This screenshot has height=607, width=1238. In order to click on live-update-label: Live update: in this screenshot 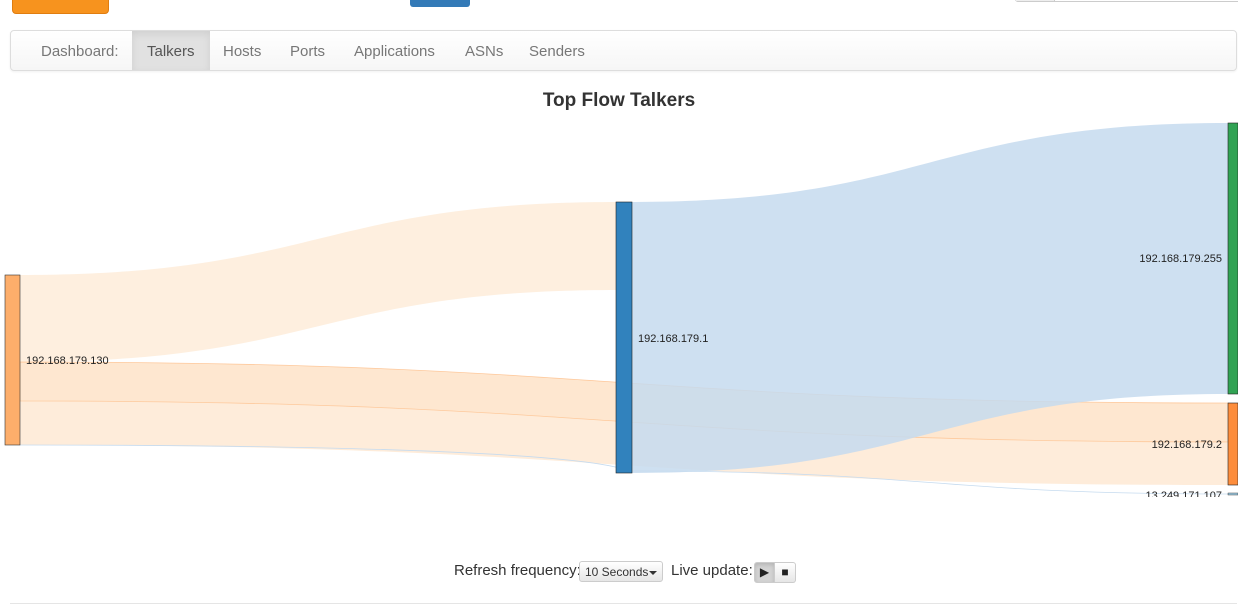, I will do `click(712, 570)`.